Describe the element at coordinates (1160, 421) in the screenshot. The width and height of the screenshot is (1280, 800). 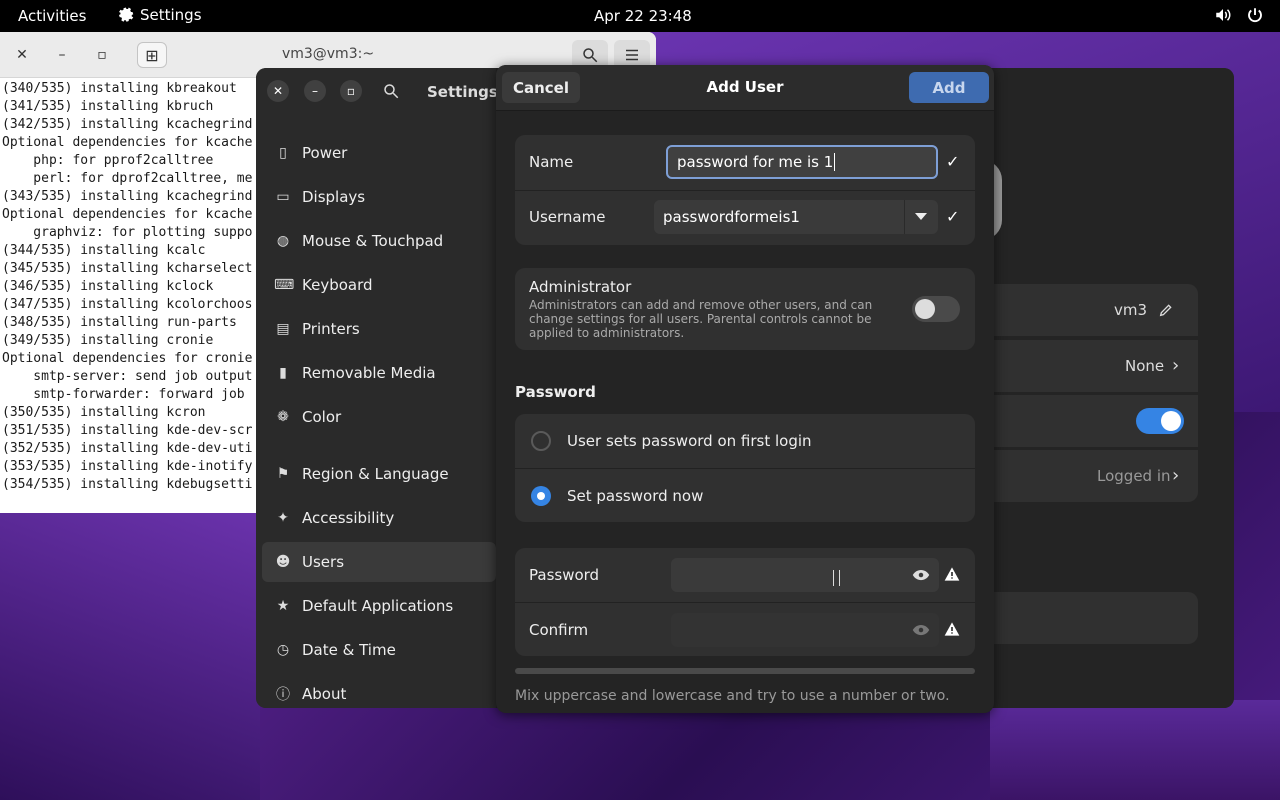
I see `autologin-toggle` at that location.